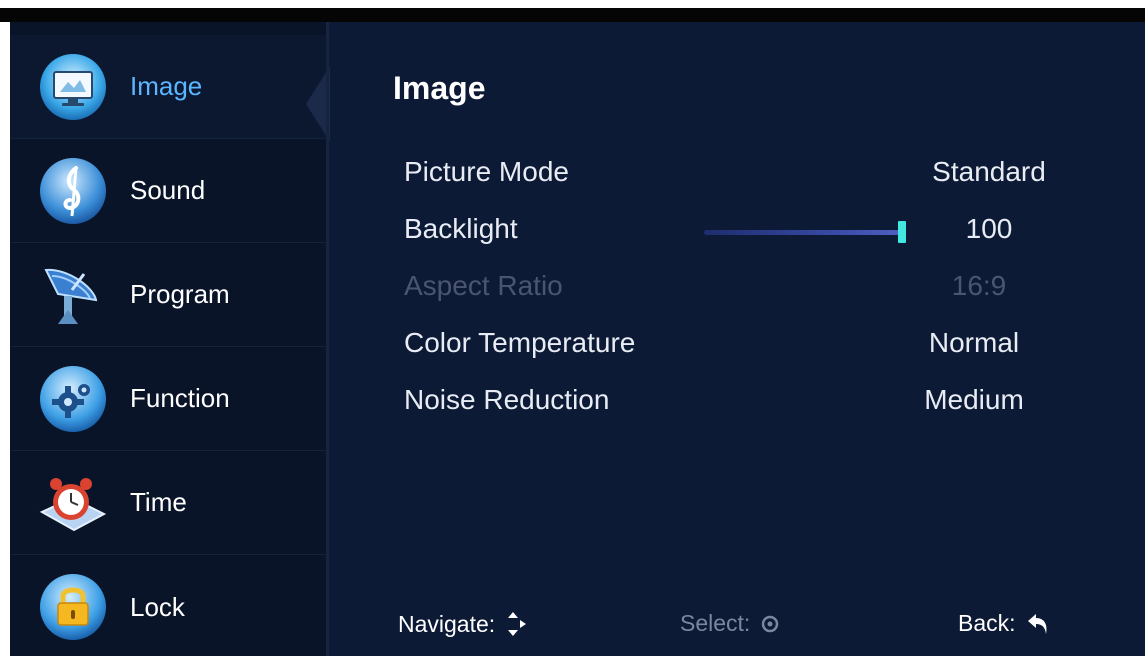 The height and width of the screenshot is (656, 1145). I want to click on gear-icon, so click(73, 399).